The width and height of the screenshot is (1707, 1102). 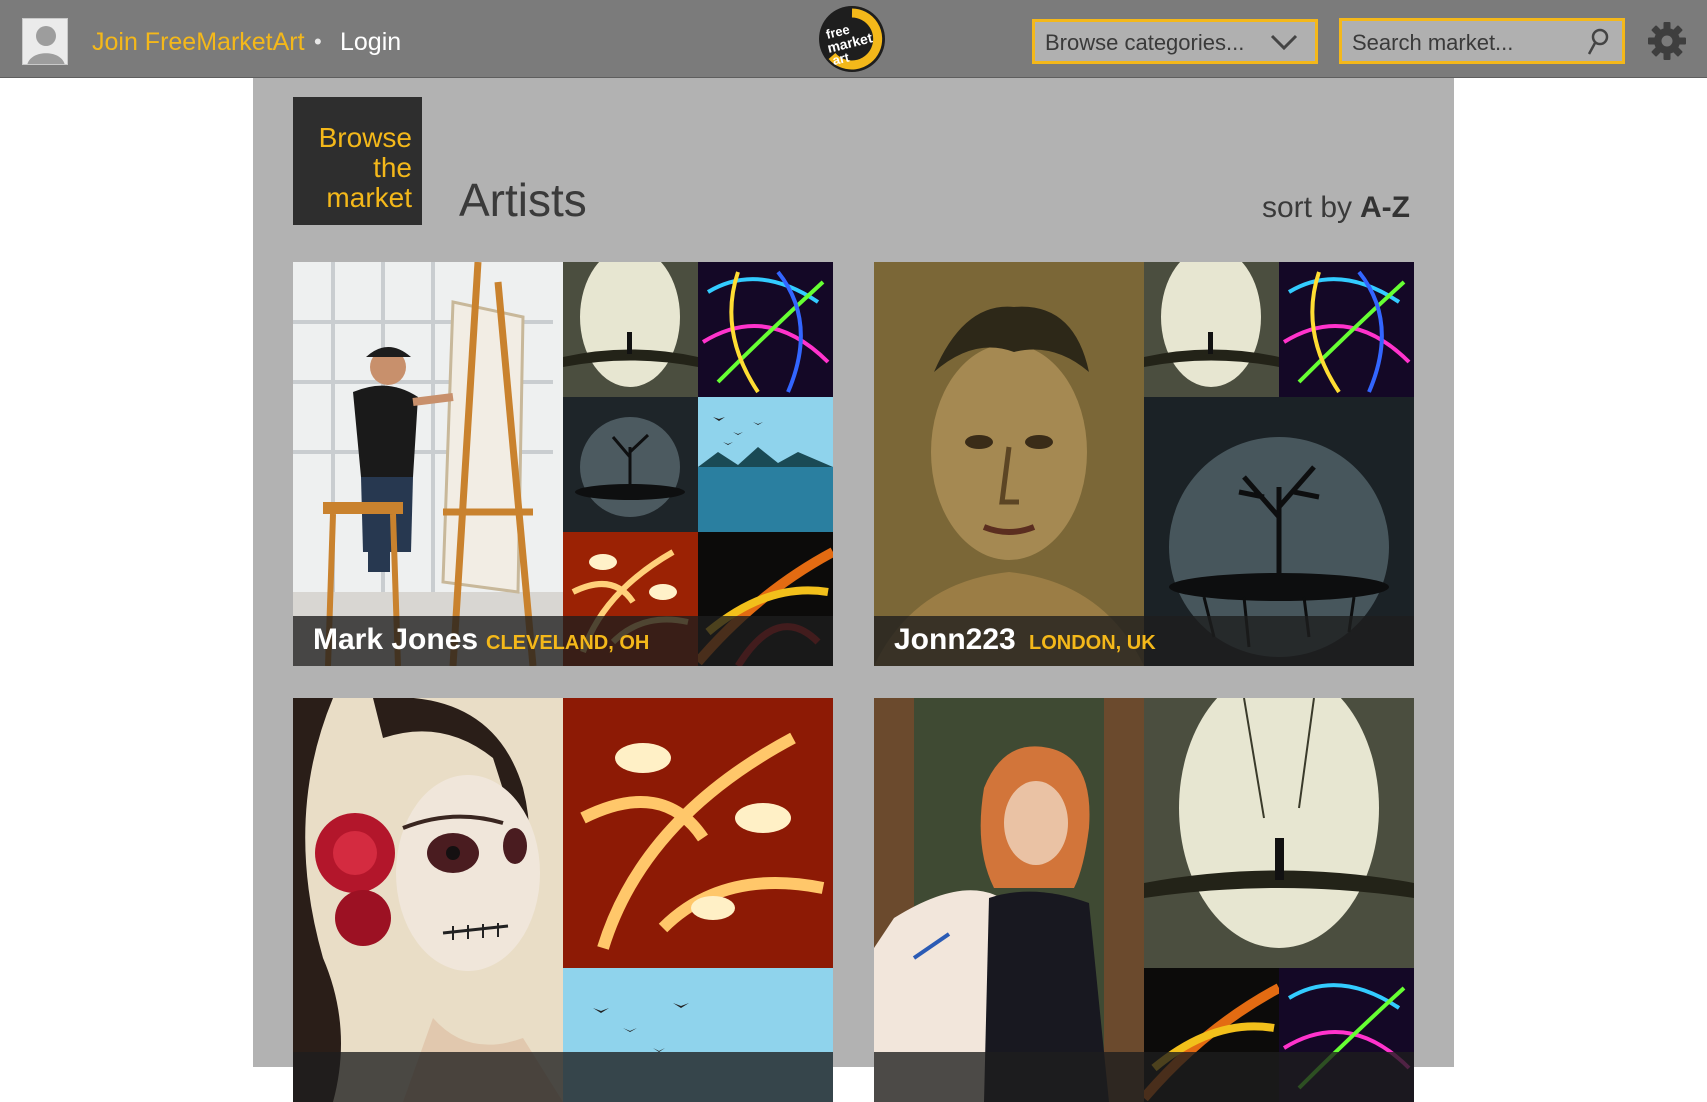 I want to click on artist-caption: Mark Jones CLEVELAND, OH, so click(x=563, y=641).